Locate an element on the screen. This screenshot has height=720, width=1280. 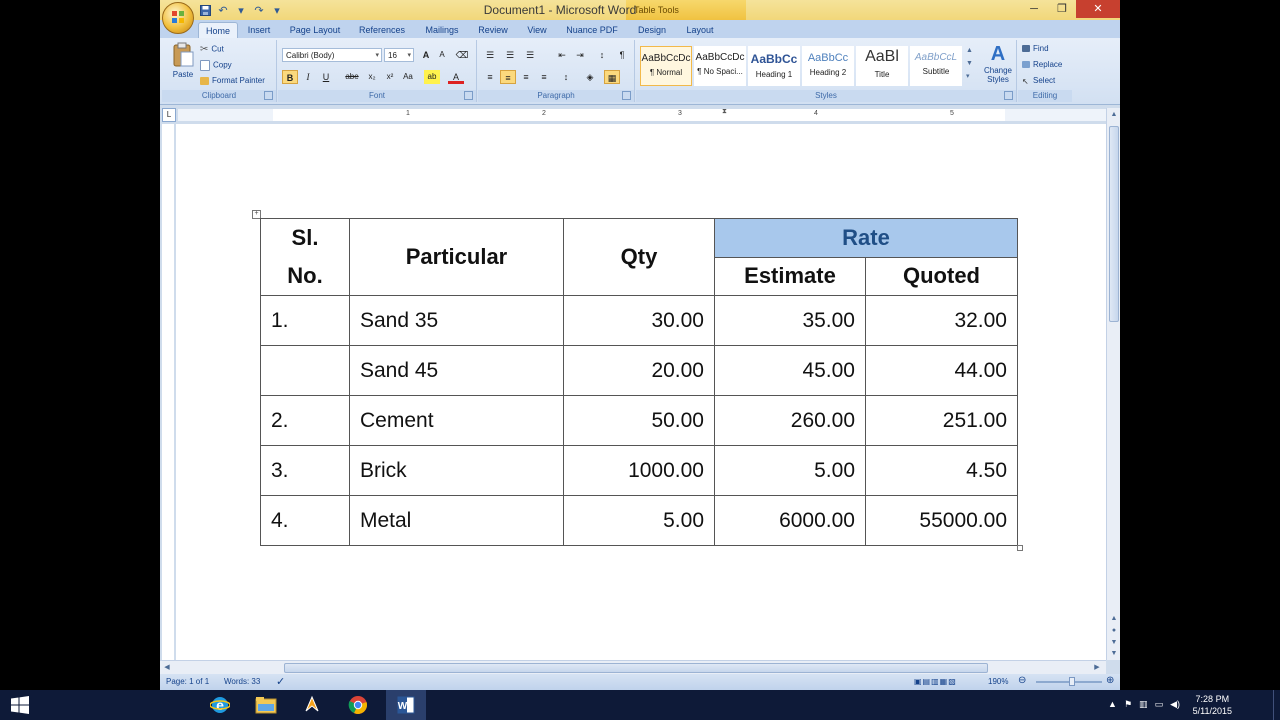
horizontal-scrollbar: ◀ ▶ is located at coordinates (633, 667).